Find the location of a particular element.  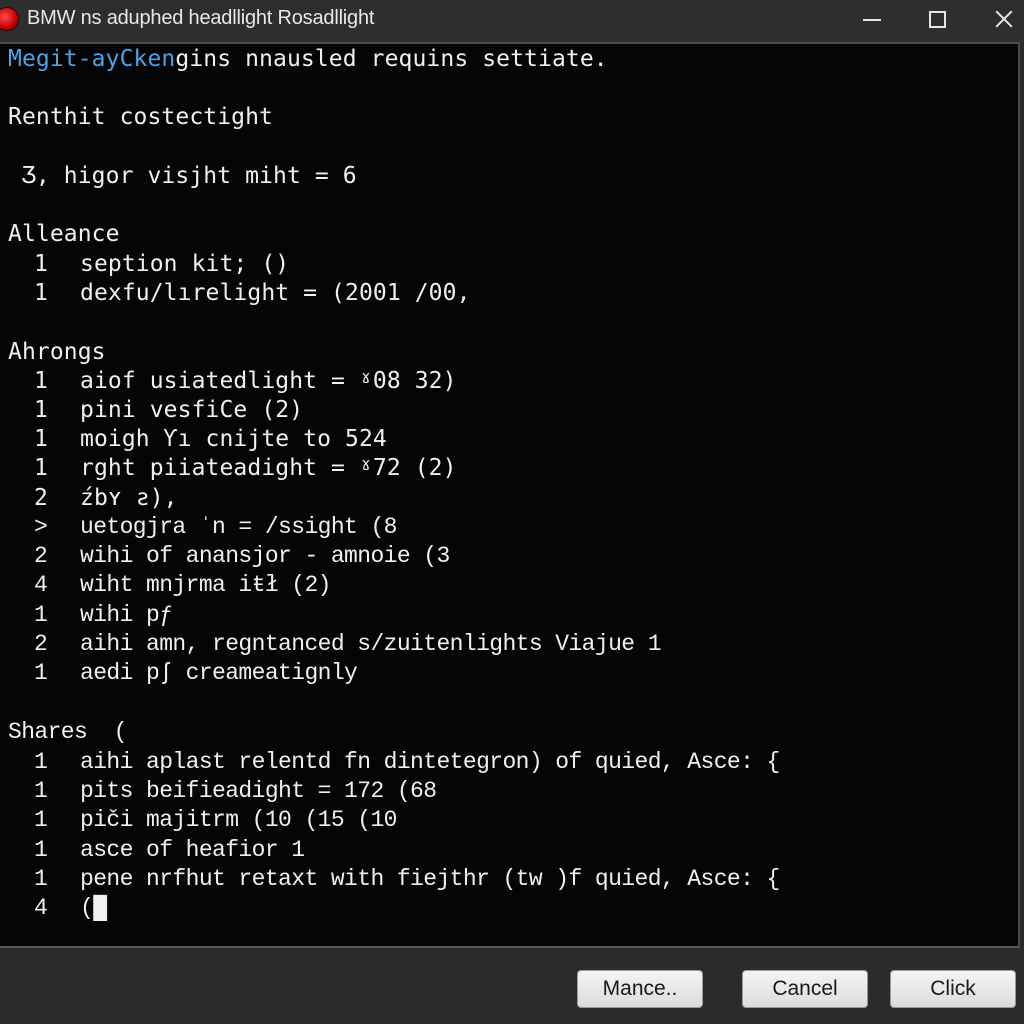

row-text: (█ is located at coordinates (93, 908).